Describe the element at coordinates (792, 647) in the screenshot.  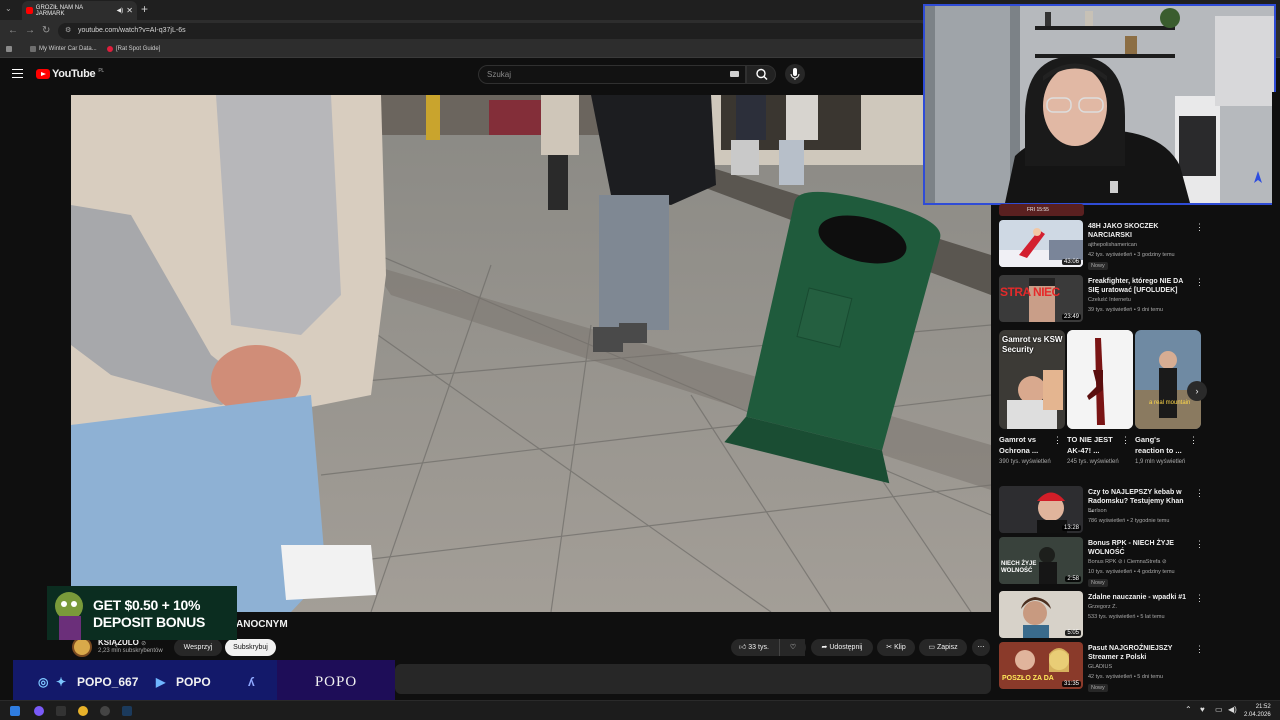
I see `dislike-button: ♡` at that location.